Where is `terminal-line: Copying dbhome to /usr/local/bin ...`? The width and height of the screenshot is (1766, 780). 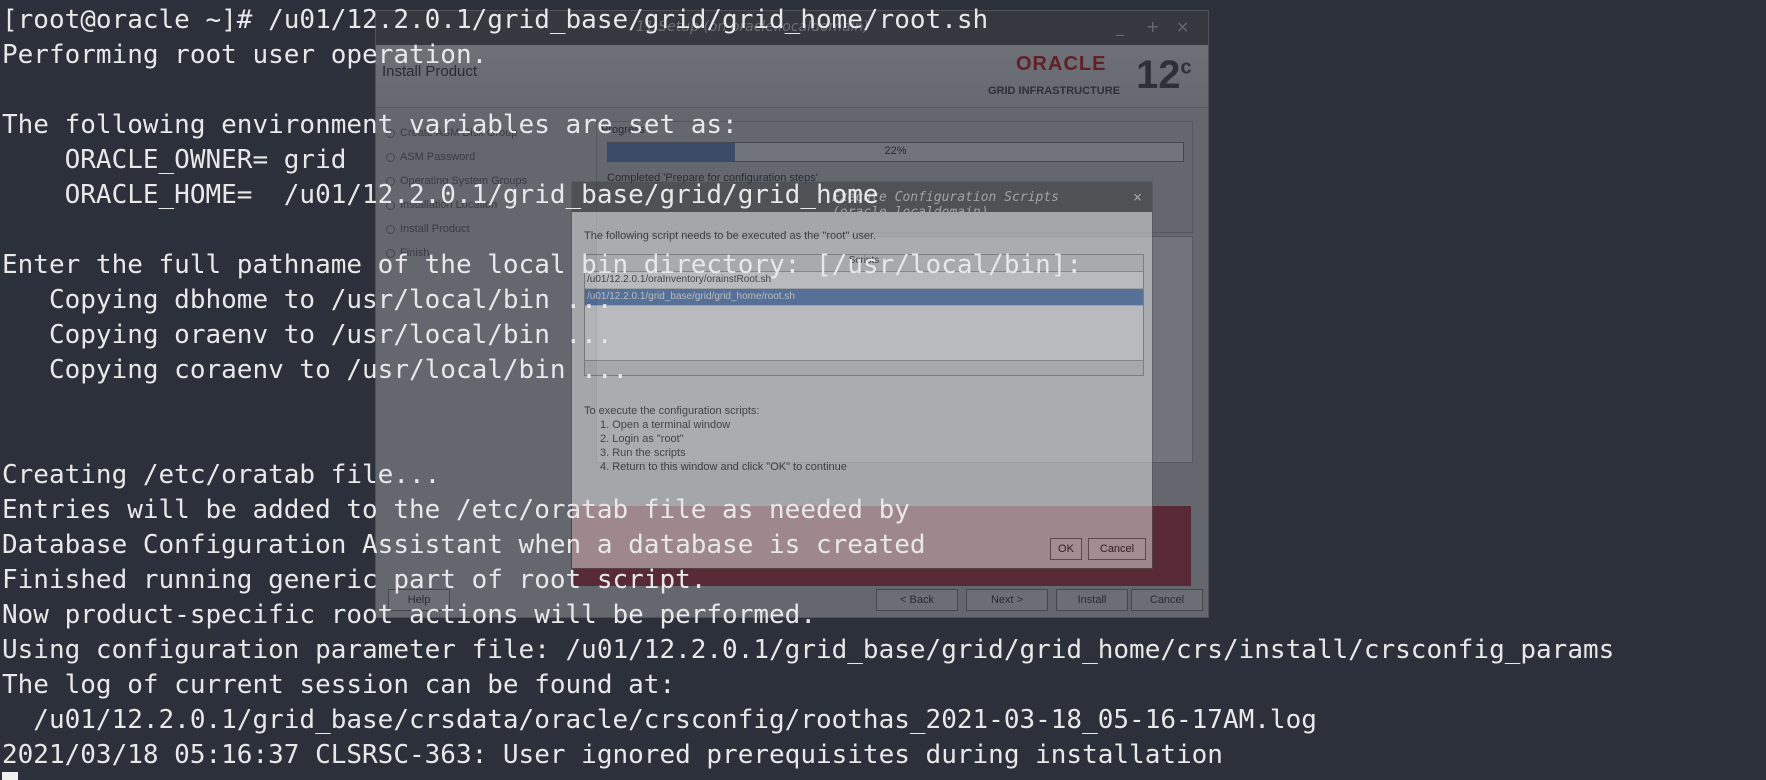 terminal-line: Copying dbhome to /usr/local/bin ... is located at coordinates (307, 300).